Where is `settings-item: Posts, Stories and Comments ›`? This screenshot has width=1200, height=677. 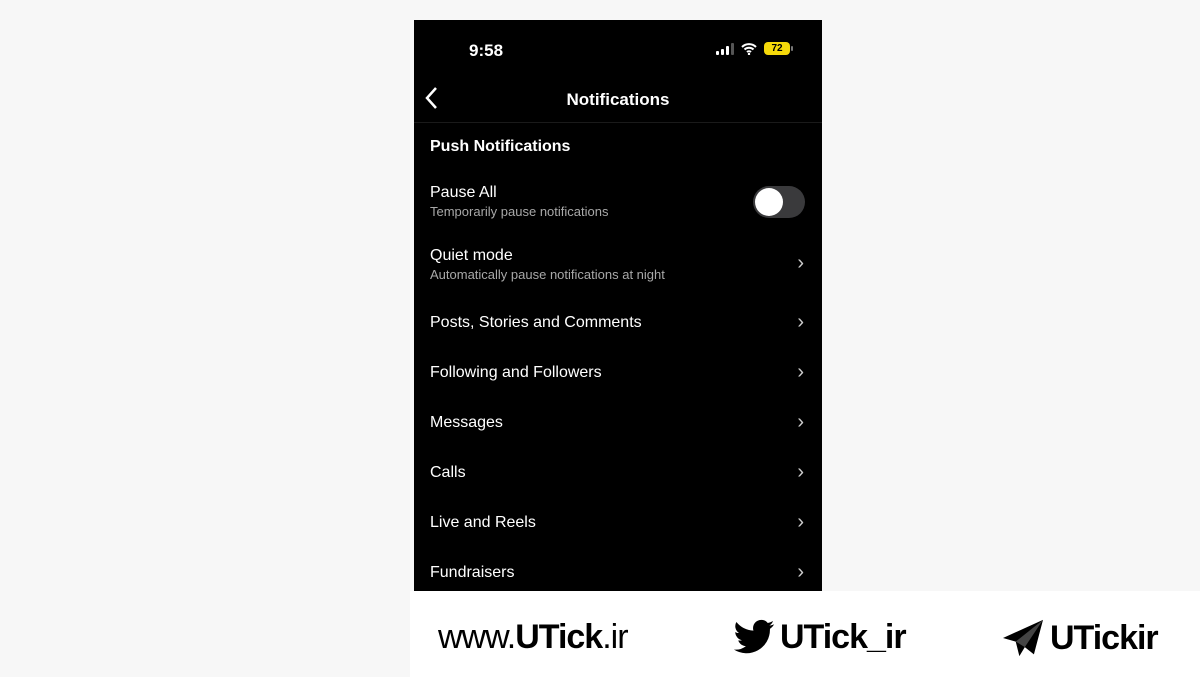 settings-item: Posts, Stories and Comments › is located at coordinates (618, 324).